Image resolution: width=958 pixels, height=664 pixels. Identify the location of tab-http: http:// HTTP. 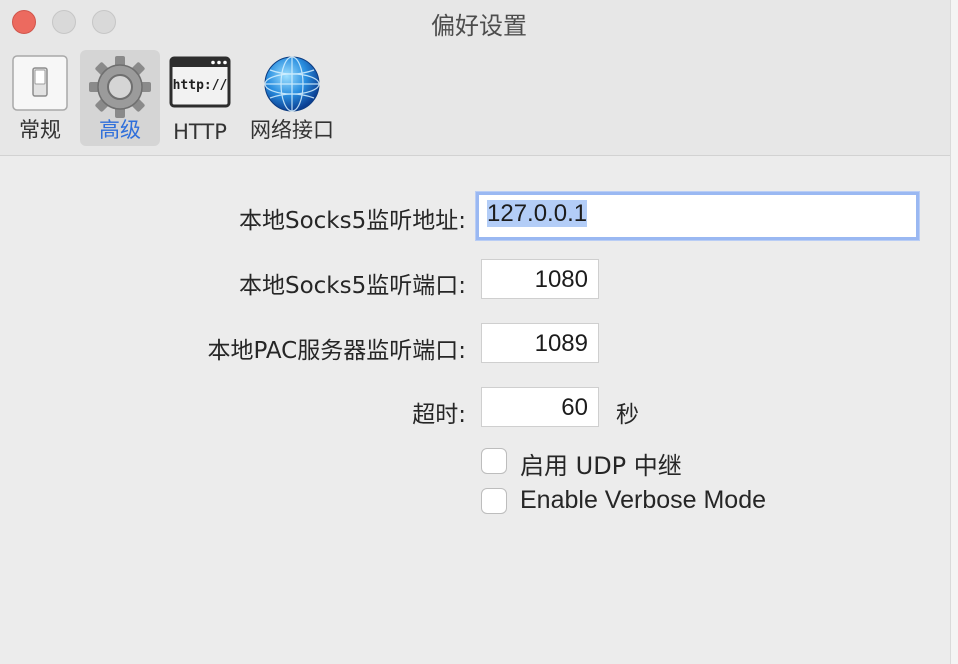
(200, 98).